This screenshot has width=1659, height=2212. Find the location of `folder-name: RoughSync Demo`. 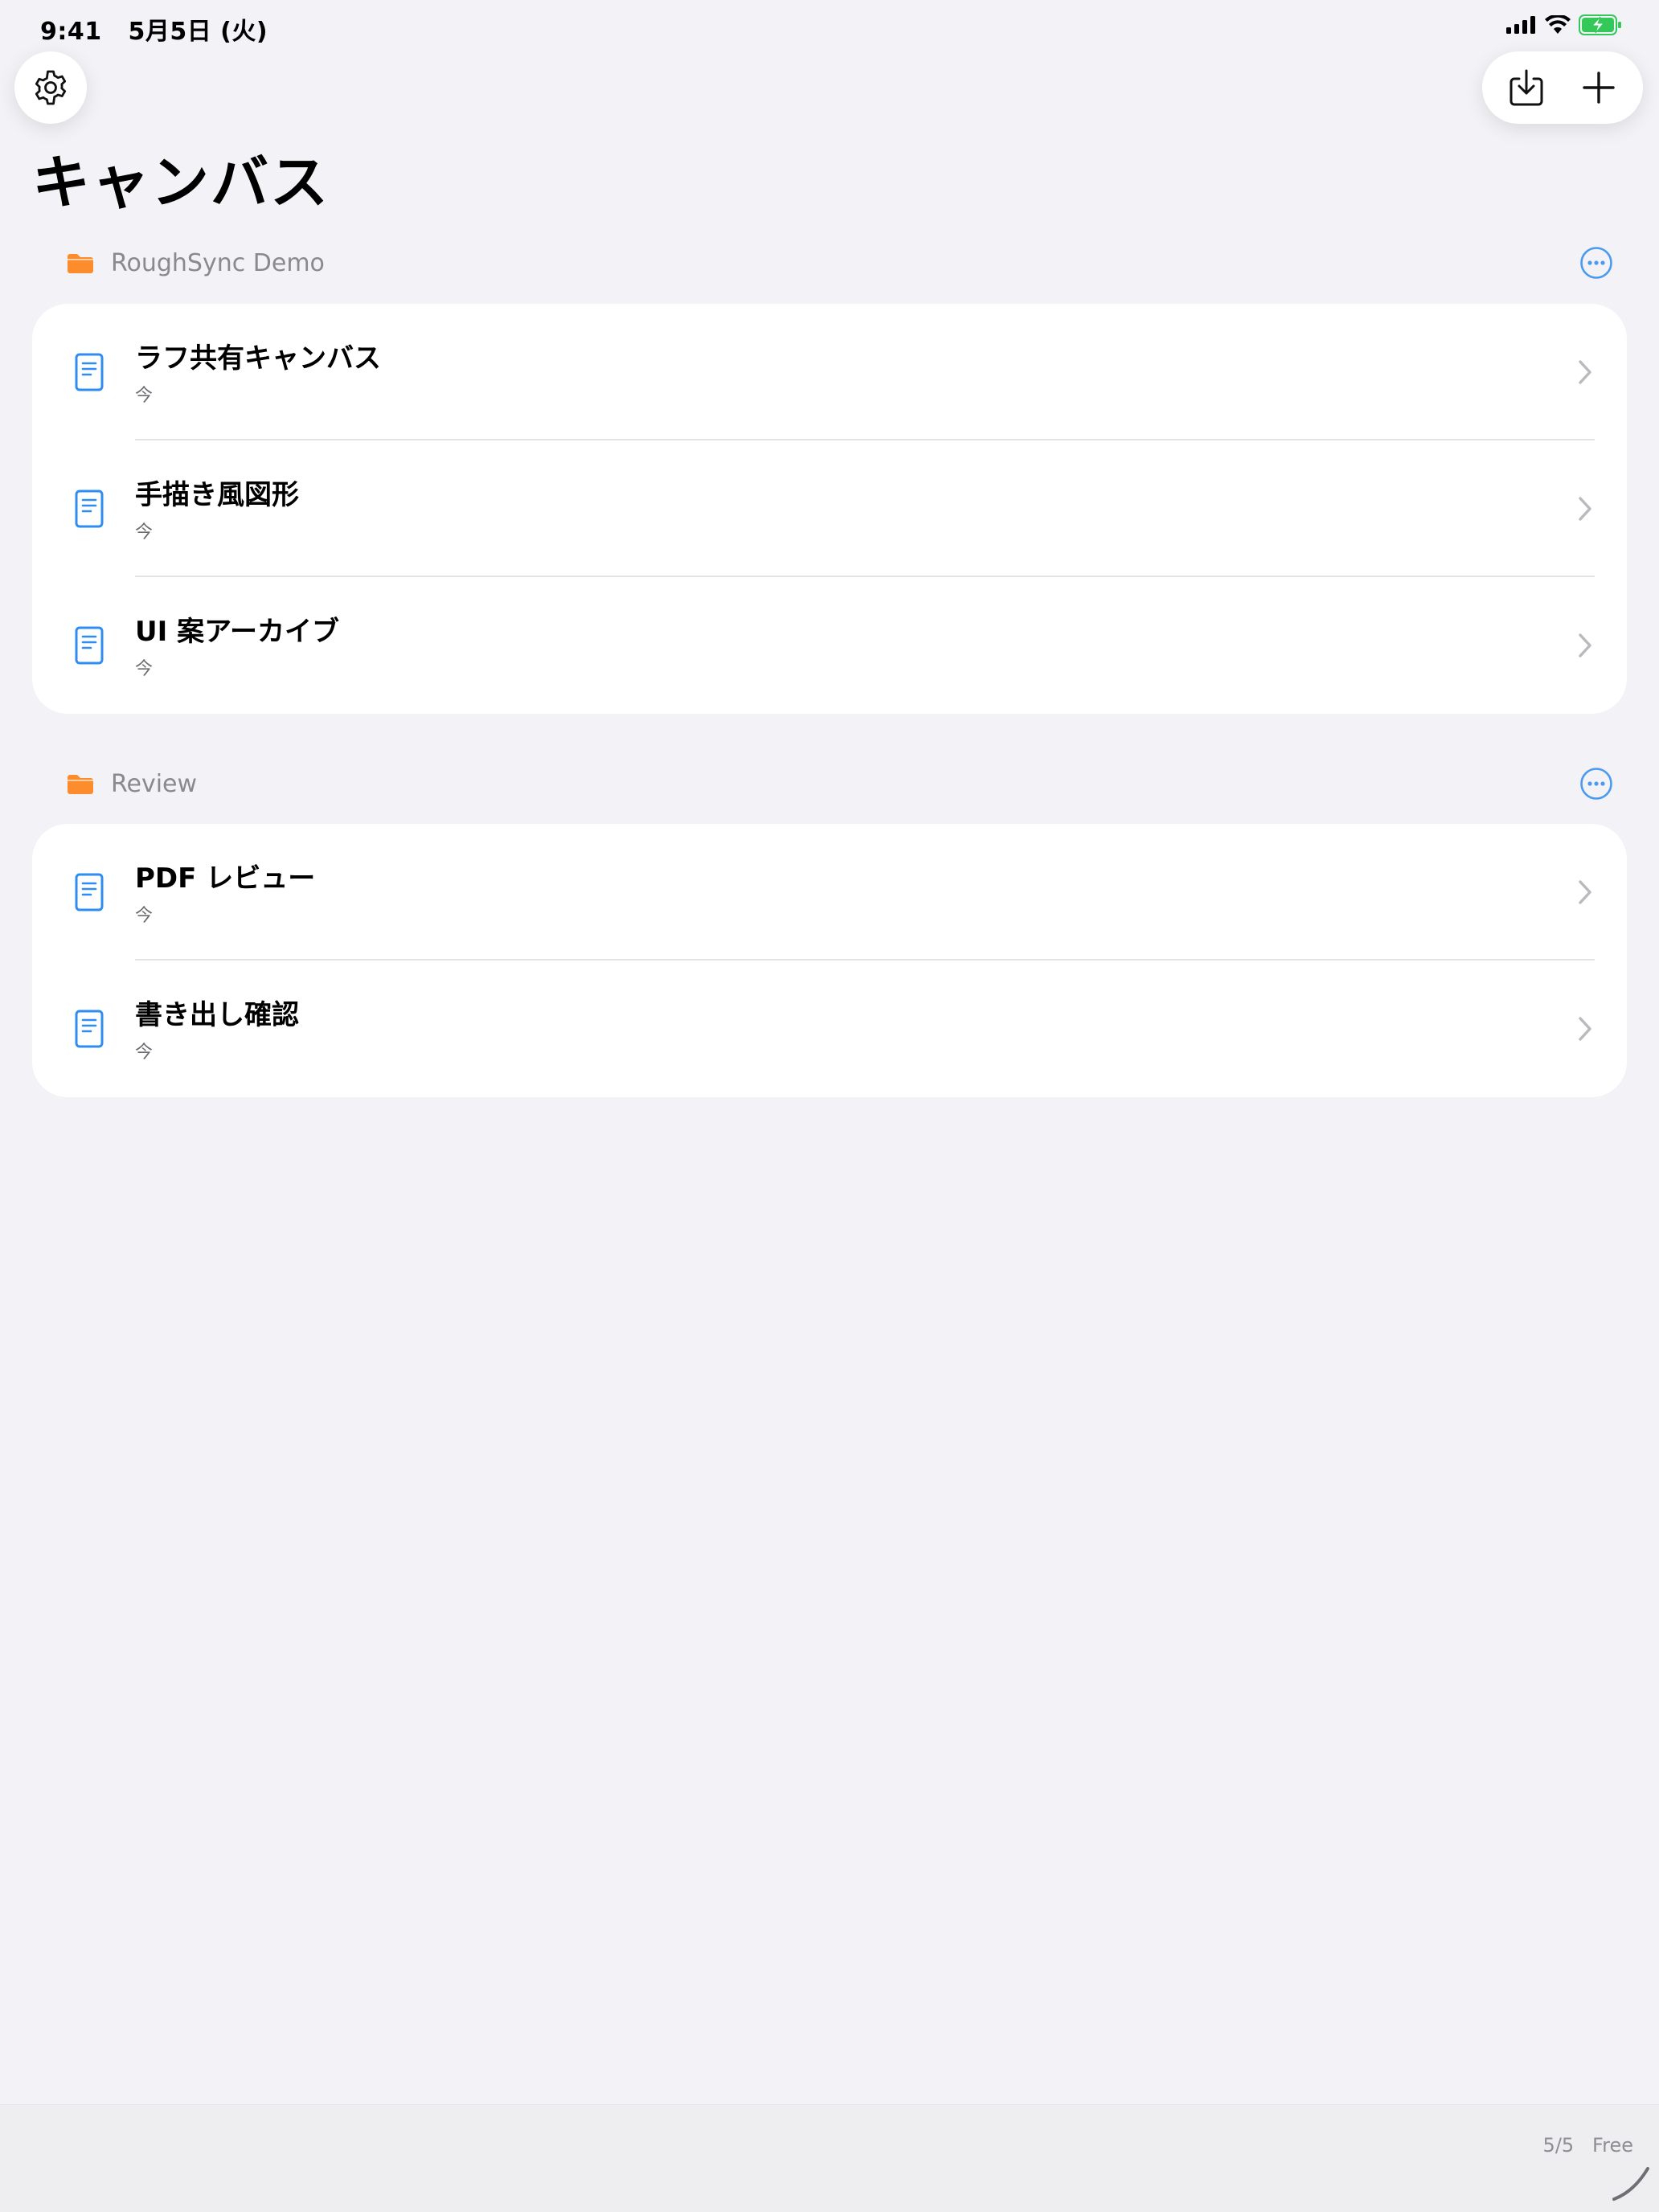

folder-name: RoughSync Demo is located at coordinates (218, 262).